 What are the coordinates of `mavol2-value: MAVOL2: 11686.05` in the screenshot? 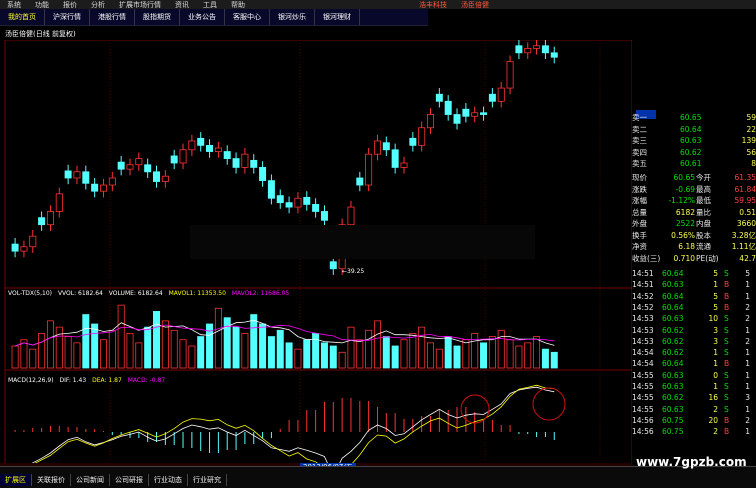 It's located at (261, 293).